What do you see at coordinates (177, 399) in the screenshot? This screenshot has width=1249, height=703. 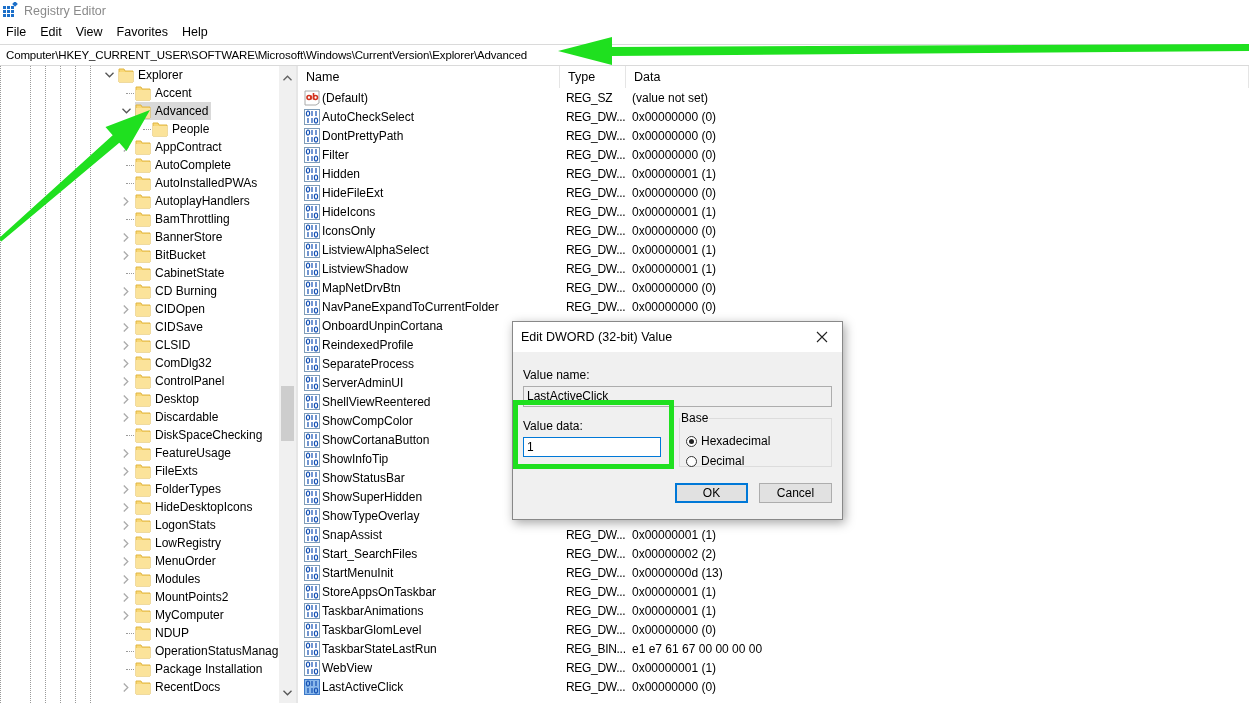 I see `tree-item: Desktop` at bounding box center [177, 399].